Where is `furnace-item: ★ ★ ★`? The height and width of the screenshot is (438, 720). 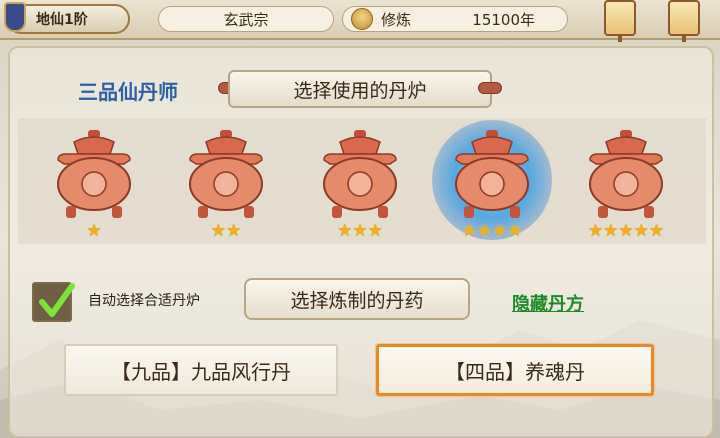
furnace-item: ★ ★ ★ is located at coordinates (360, 185).